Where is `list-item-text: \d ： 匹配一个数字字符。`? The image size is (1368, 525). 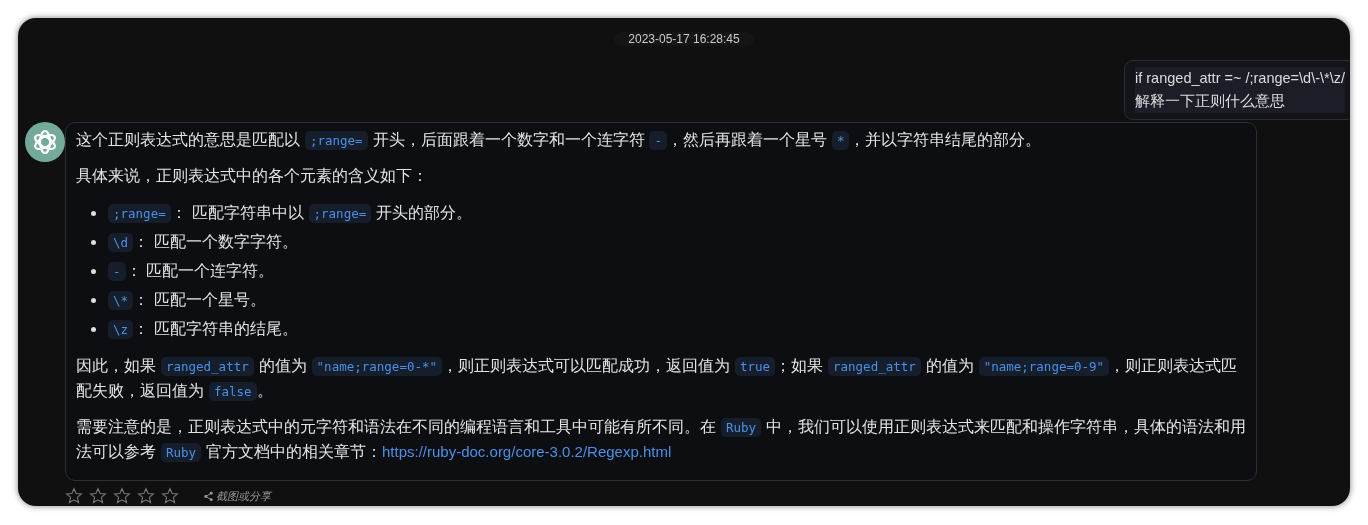
list-item-text: \d ： 匹配一个数字字符。 is located at coordinates (203, 242).